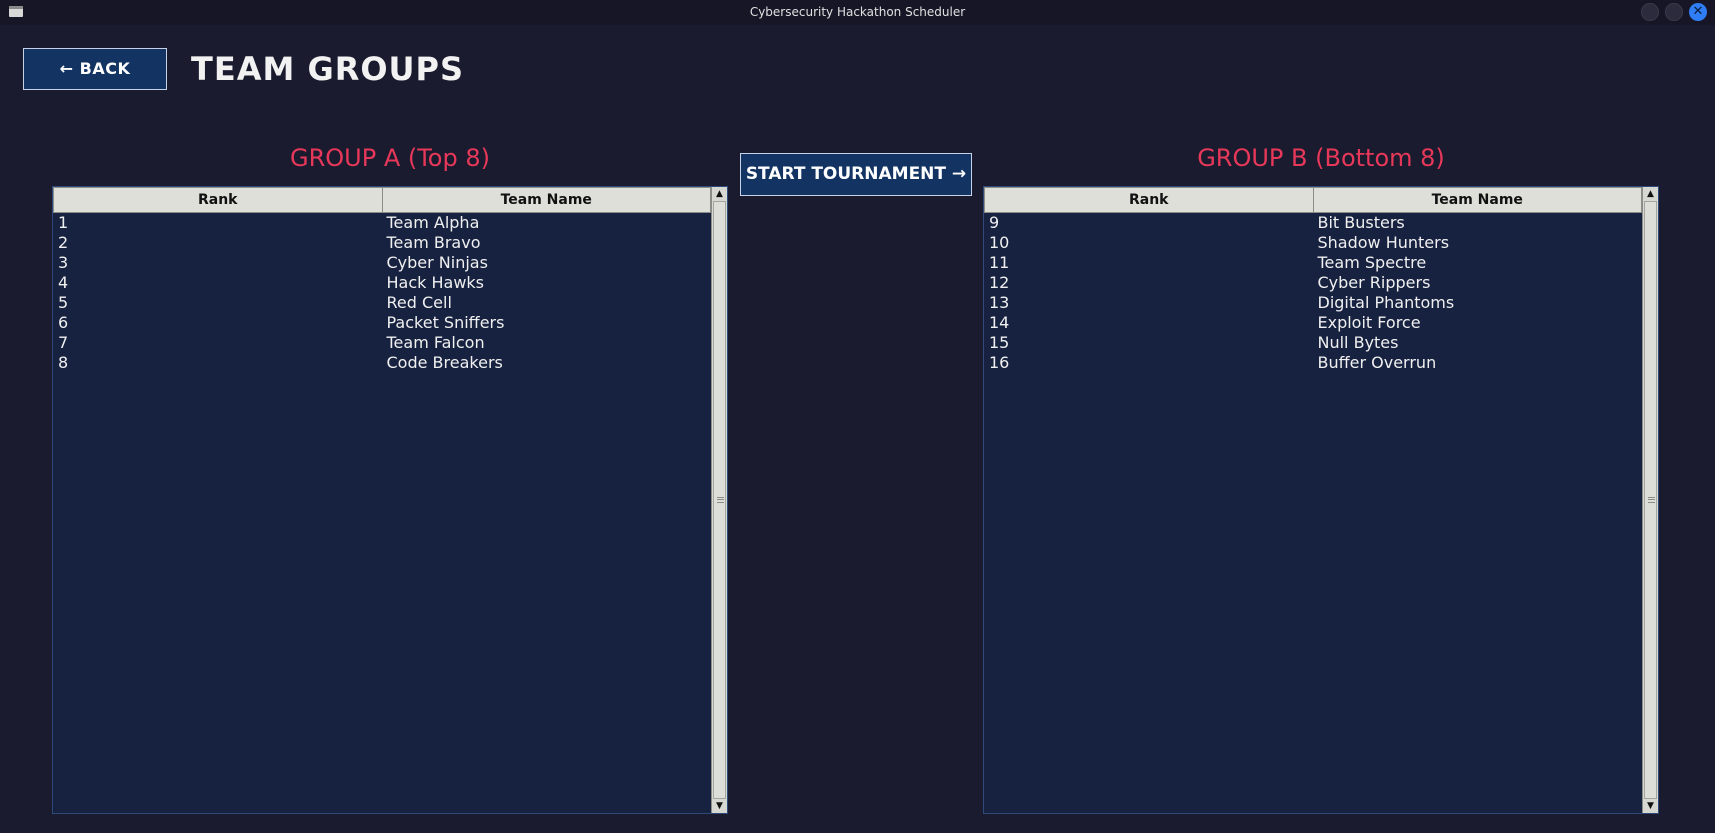 The width and height of the screenshot is (1715, 833). Describe the element at coordinates (1377, 362) in the screenshot. I see `team-name-cell: Buffer Overrun` at that location.